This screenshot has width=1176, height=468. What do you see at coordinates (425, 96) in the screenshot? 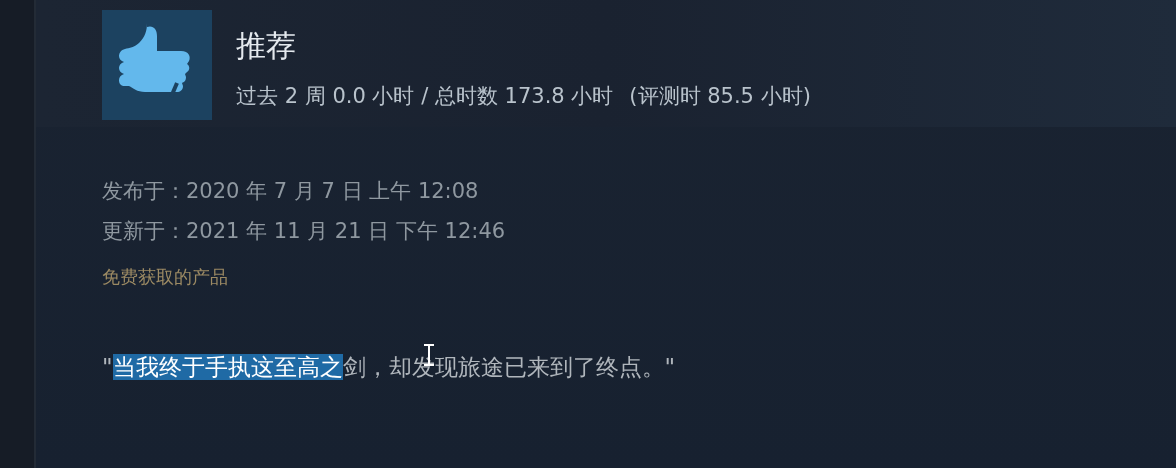
I see `playtime-text: 过去 2 周 0.0 小时 / 总时数 173.8 小时` at bounding box center [425, 96].